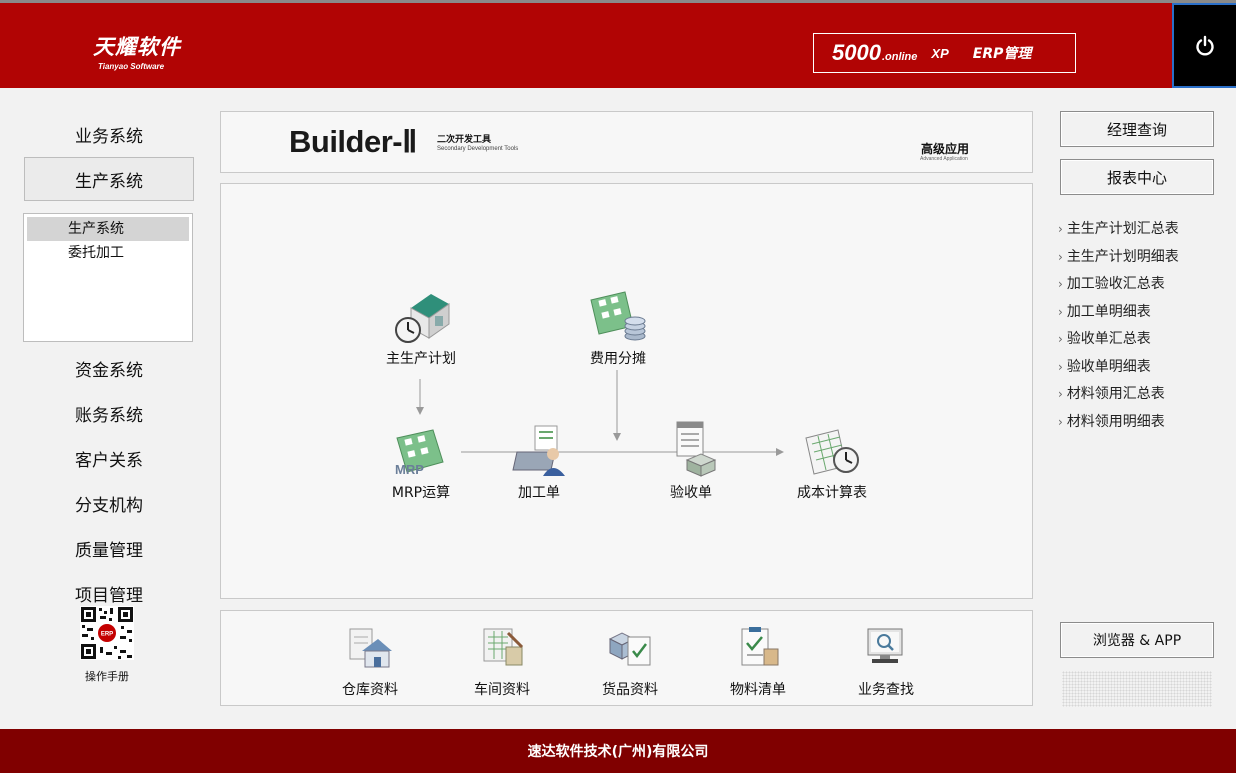  Describe the element at coordinates (109, 548) in the screenshot. I see `nav-quality-management: 质量管理` at that location.